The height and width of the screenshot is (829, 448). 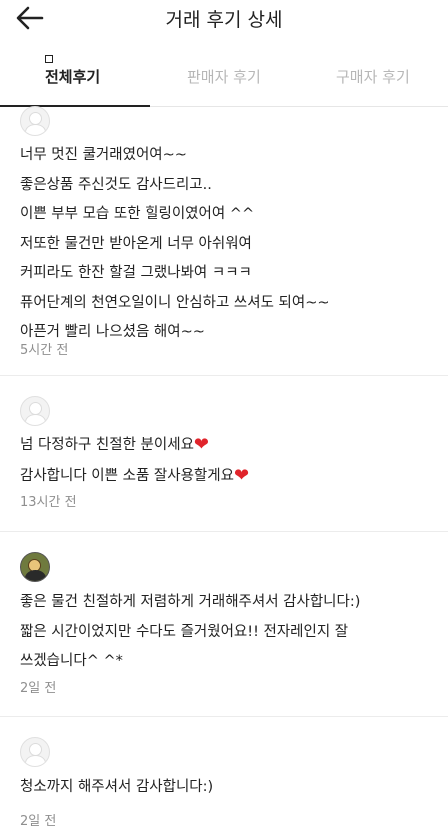 I want to click on page-title: 거래 후기 상세, so click(x=224, y=20).